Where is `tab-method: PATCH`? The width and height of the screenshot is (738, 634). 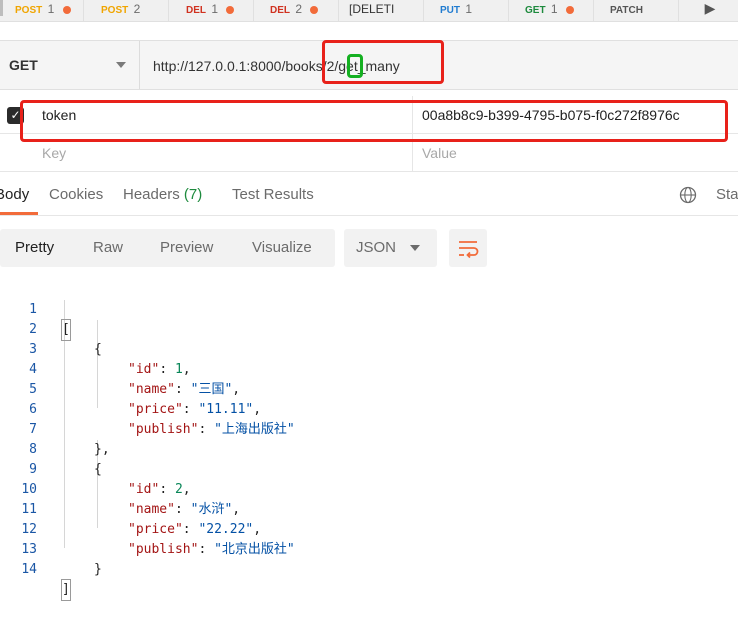 tab-method: PATCH is located at coordinates (626, 10).